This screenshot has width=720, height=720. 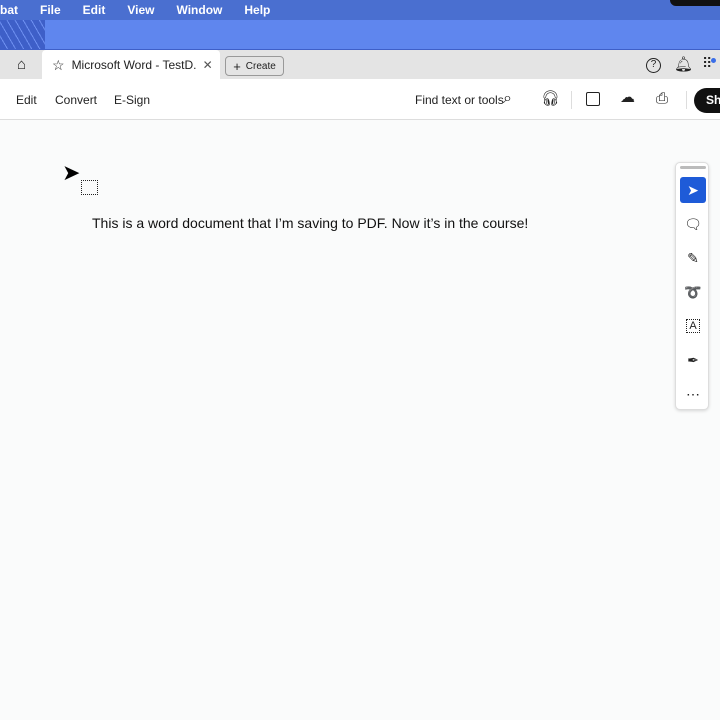 I want to click on save-icon, so click(x=593, y=99).